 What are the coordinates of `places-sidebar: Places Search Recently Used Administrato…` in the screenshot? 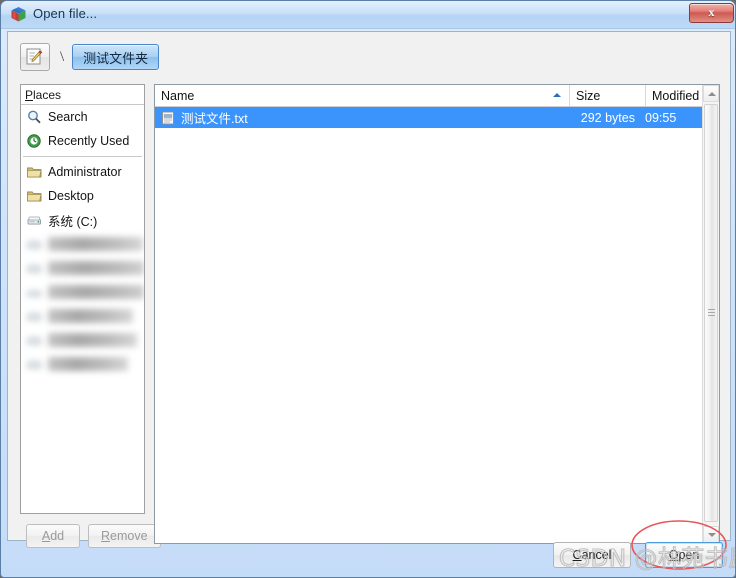 It's located at (82, 299).